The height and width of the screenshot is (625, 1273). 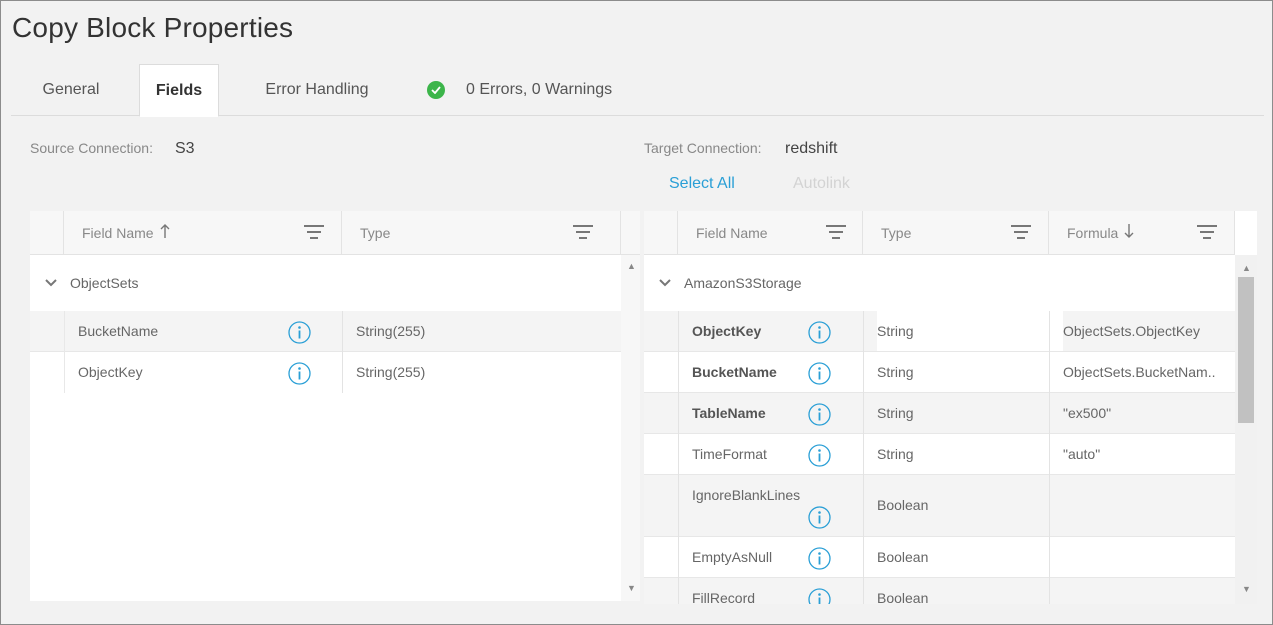 I want to click on source-type-header-label: Type, so click(x=375, y=233).